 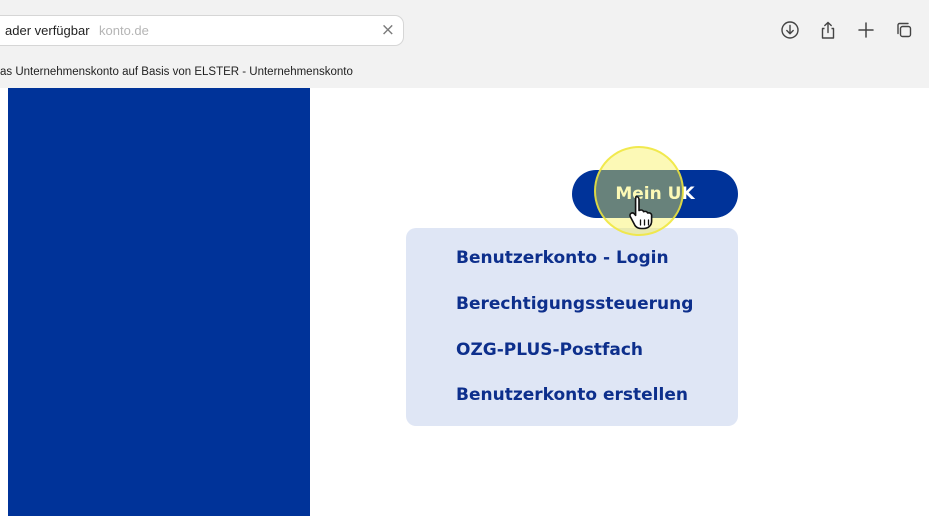 I want to click on address-bar: ader verfügbar konto.de ×, so click(x=202, y=30).